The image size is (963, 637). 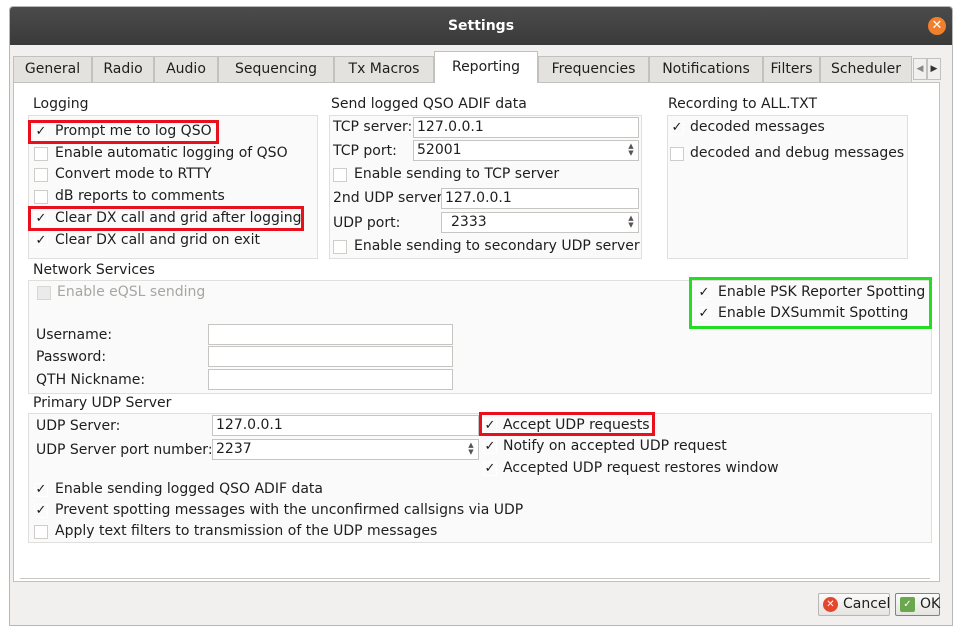 What do you see at coordinates (41, 154) in the screenshot?
I see `auto-log-checkbox` at bounding box center [41, 154].